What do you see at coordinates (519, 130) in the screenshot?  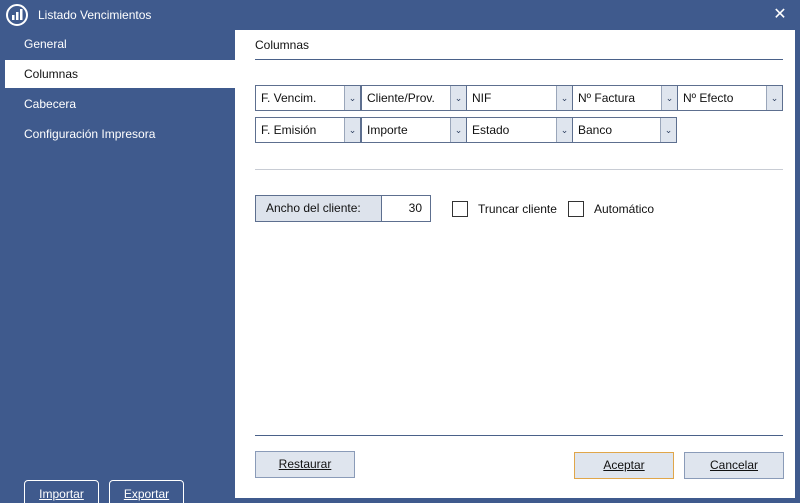 I see `column-select-8: Estado ⌄` at bounding box center [519, 130].